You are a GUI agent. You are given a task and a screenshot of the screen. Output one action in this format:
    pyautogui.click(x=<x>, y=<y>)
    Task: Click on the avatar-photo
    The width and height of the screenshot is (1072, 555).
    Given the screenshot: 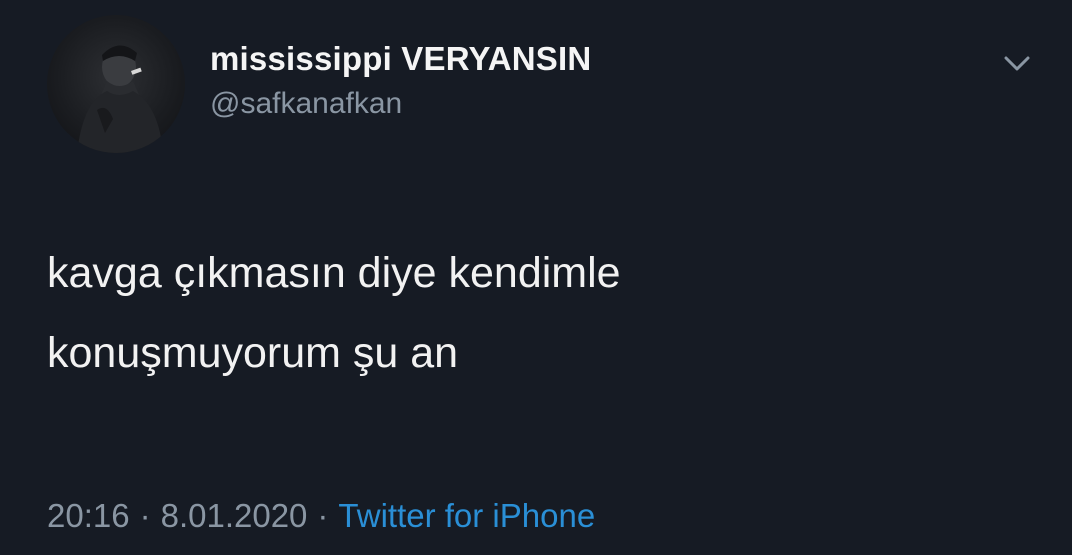 What is the action you would take?
    pyautogui.click(x=120, y=99)
    